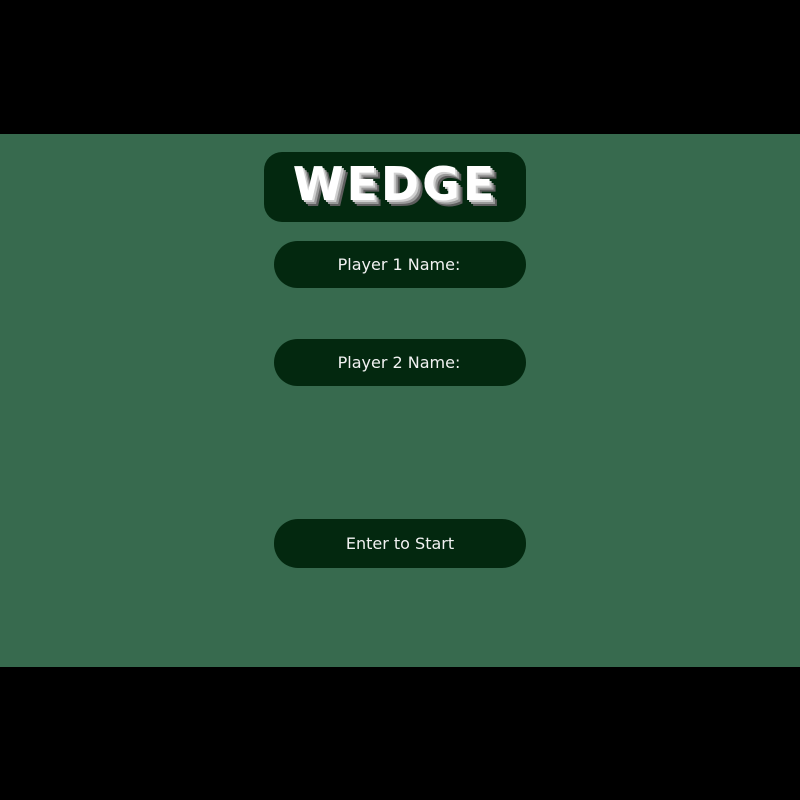  I want to click on player1-name-field: Player 1 Name:, so click(400, 264).